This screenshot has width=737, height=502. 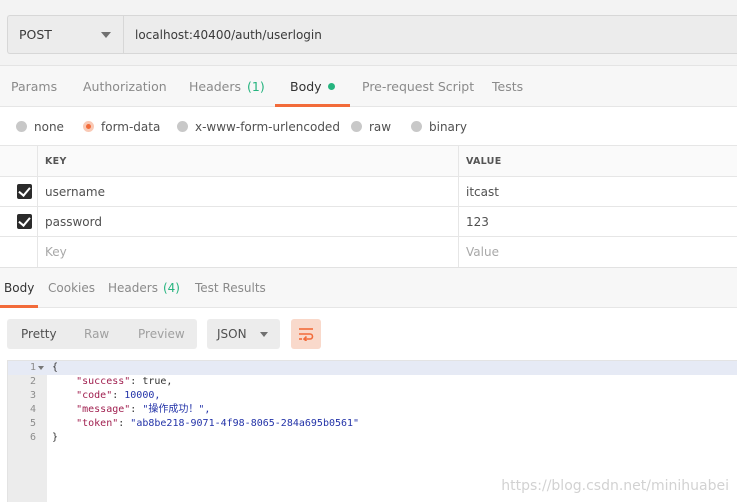 I want to click on column-header-value: VALUE, so click(x=484, y=161).